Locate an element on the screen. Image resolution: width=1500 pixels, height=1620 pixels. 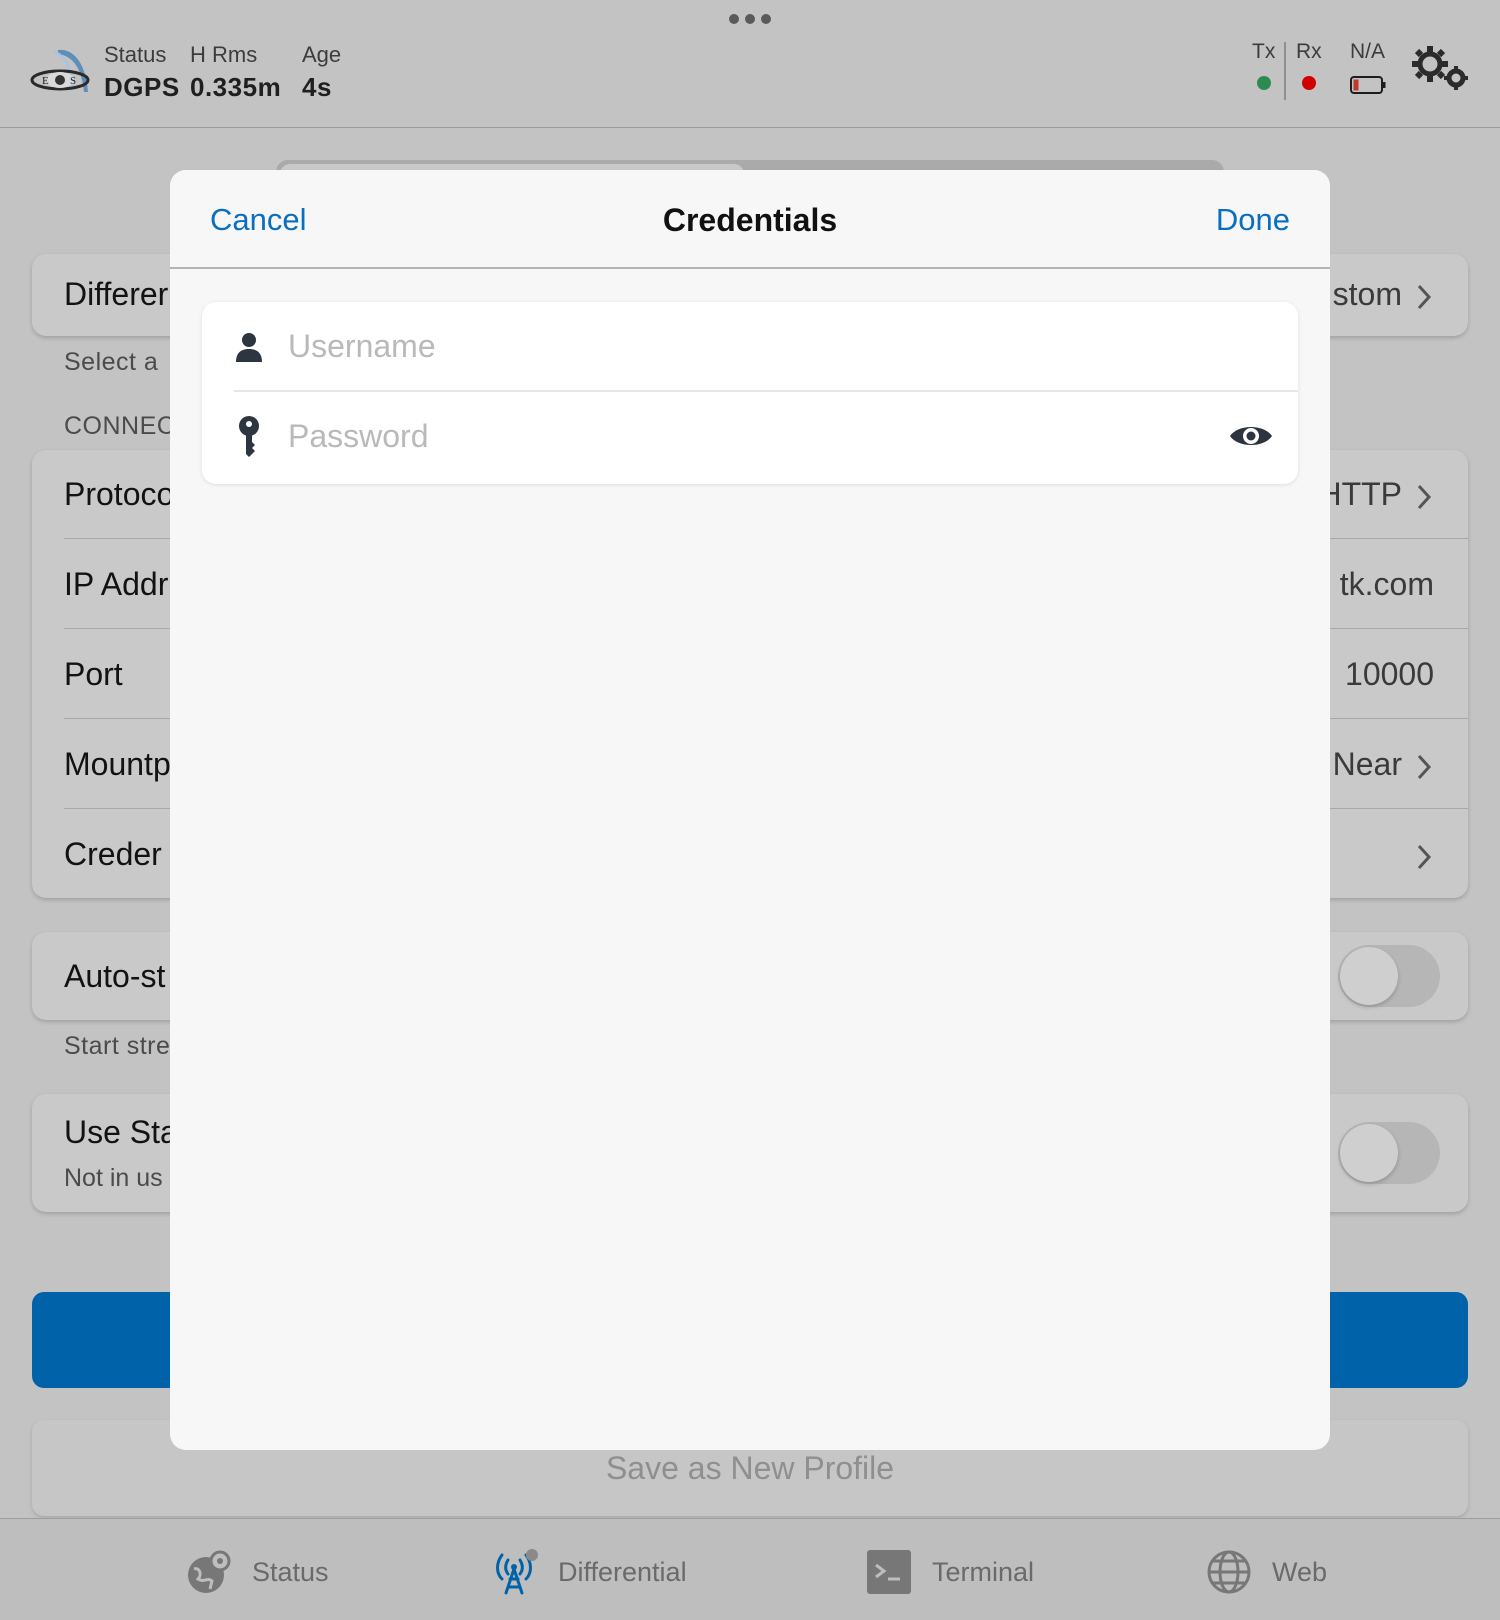
eos-logo-icon: E S is located at coordinates (60, 70).